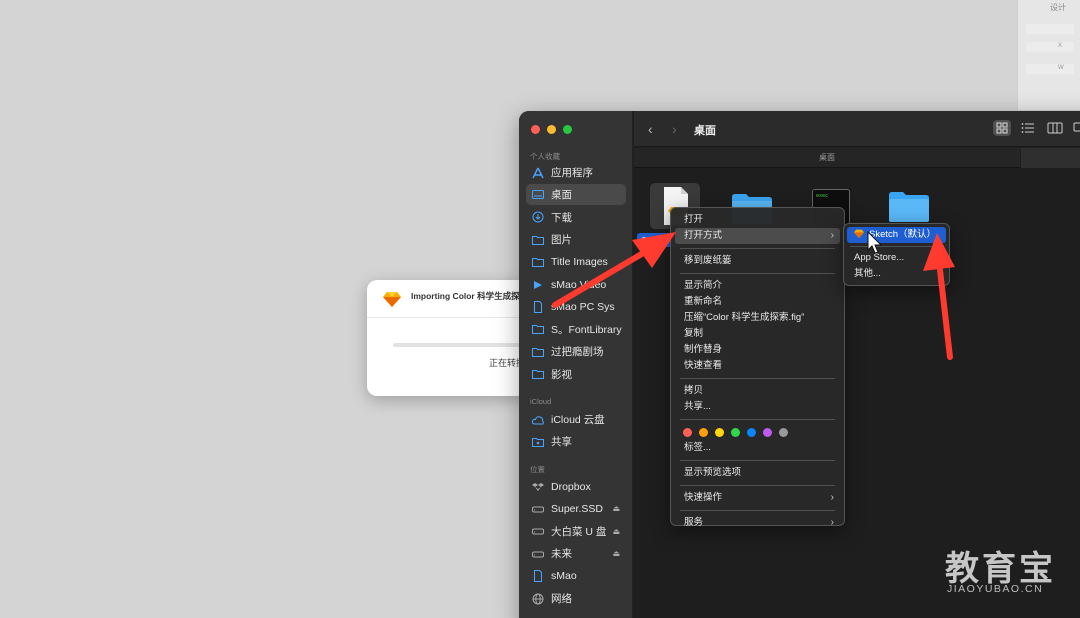  I want to click on sidebar-item: sMao PC Sys, so click(576, 306).